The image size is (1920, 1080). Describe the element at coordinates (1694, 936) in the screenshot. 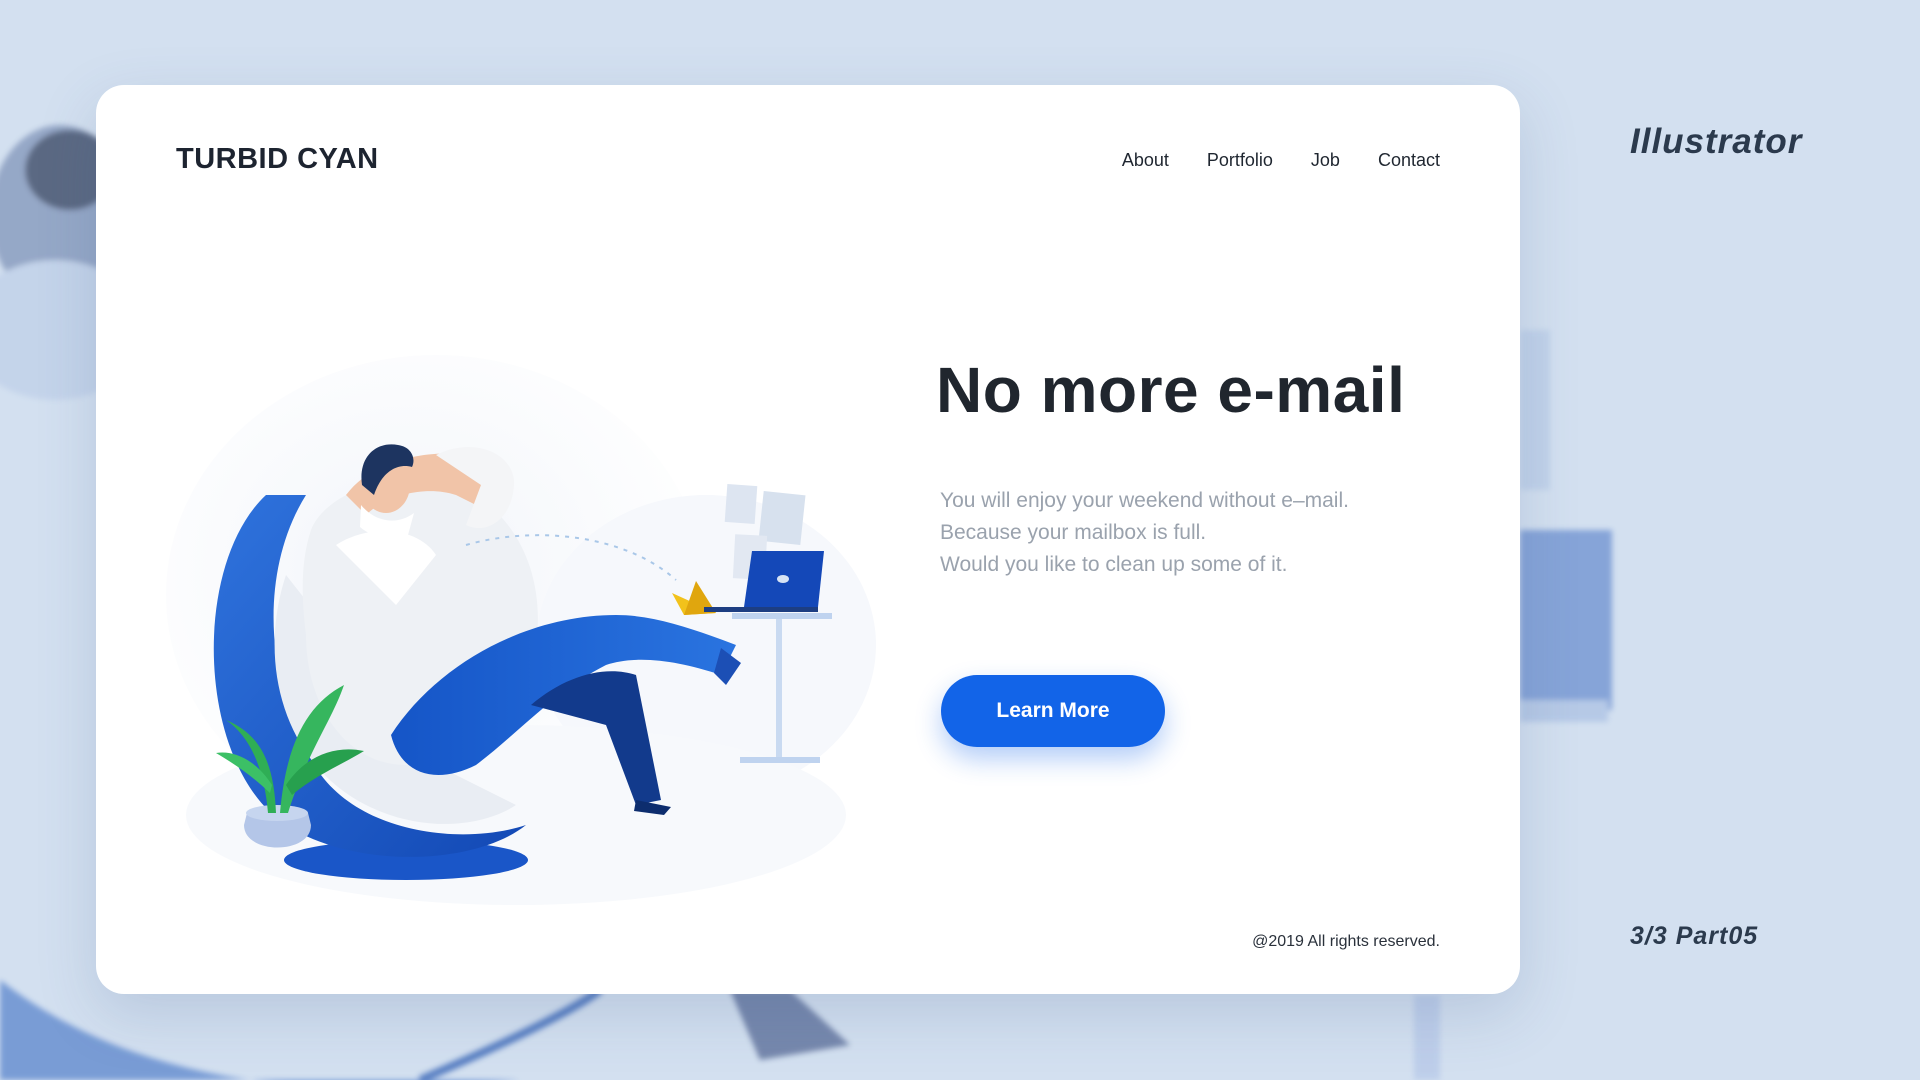

I see `page-indicator: 3/3 Part05` at that location.